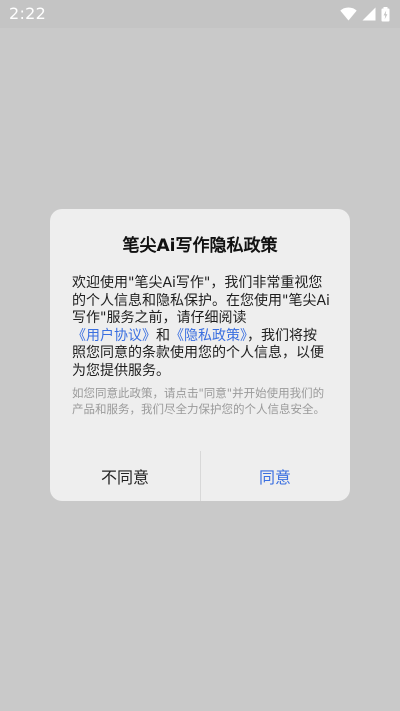 This screenshot has width=400, height=711. I want to click on disagree-button: 不同意, so click(125, 476).